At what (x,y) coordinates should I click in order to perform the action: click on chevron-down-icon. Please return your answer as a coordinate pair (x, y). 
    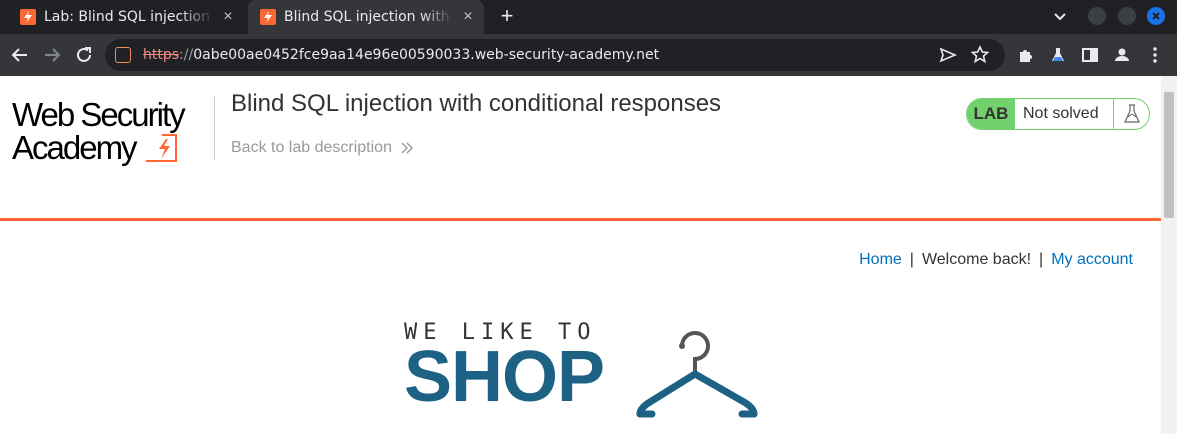
    Looking at the image, I should click on (1060, 16).